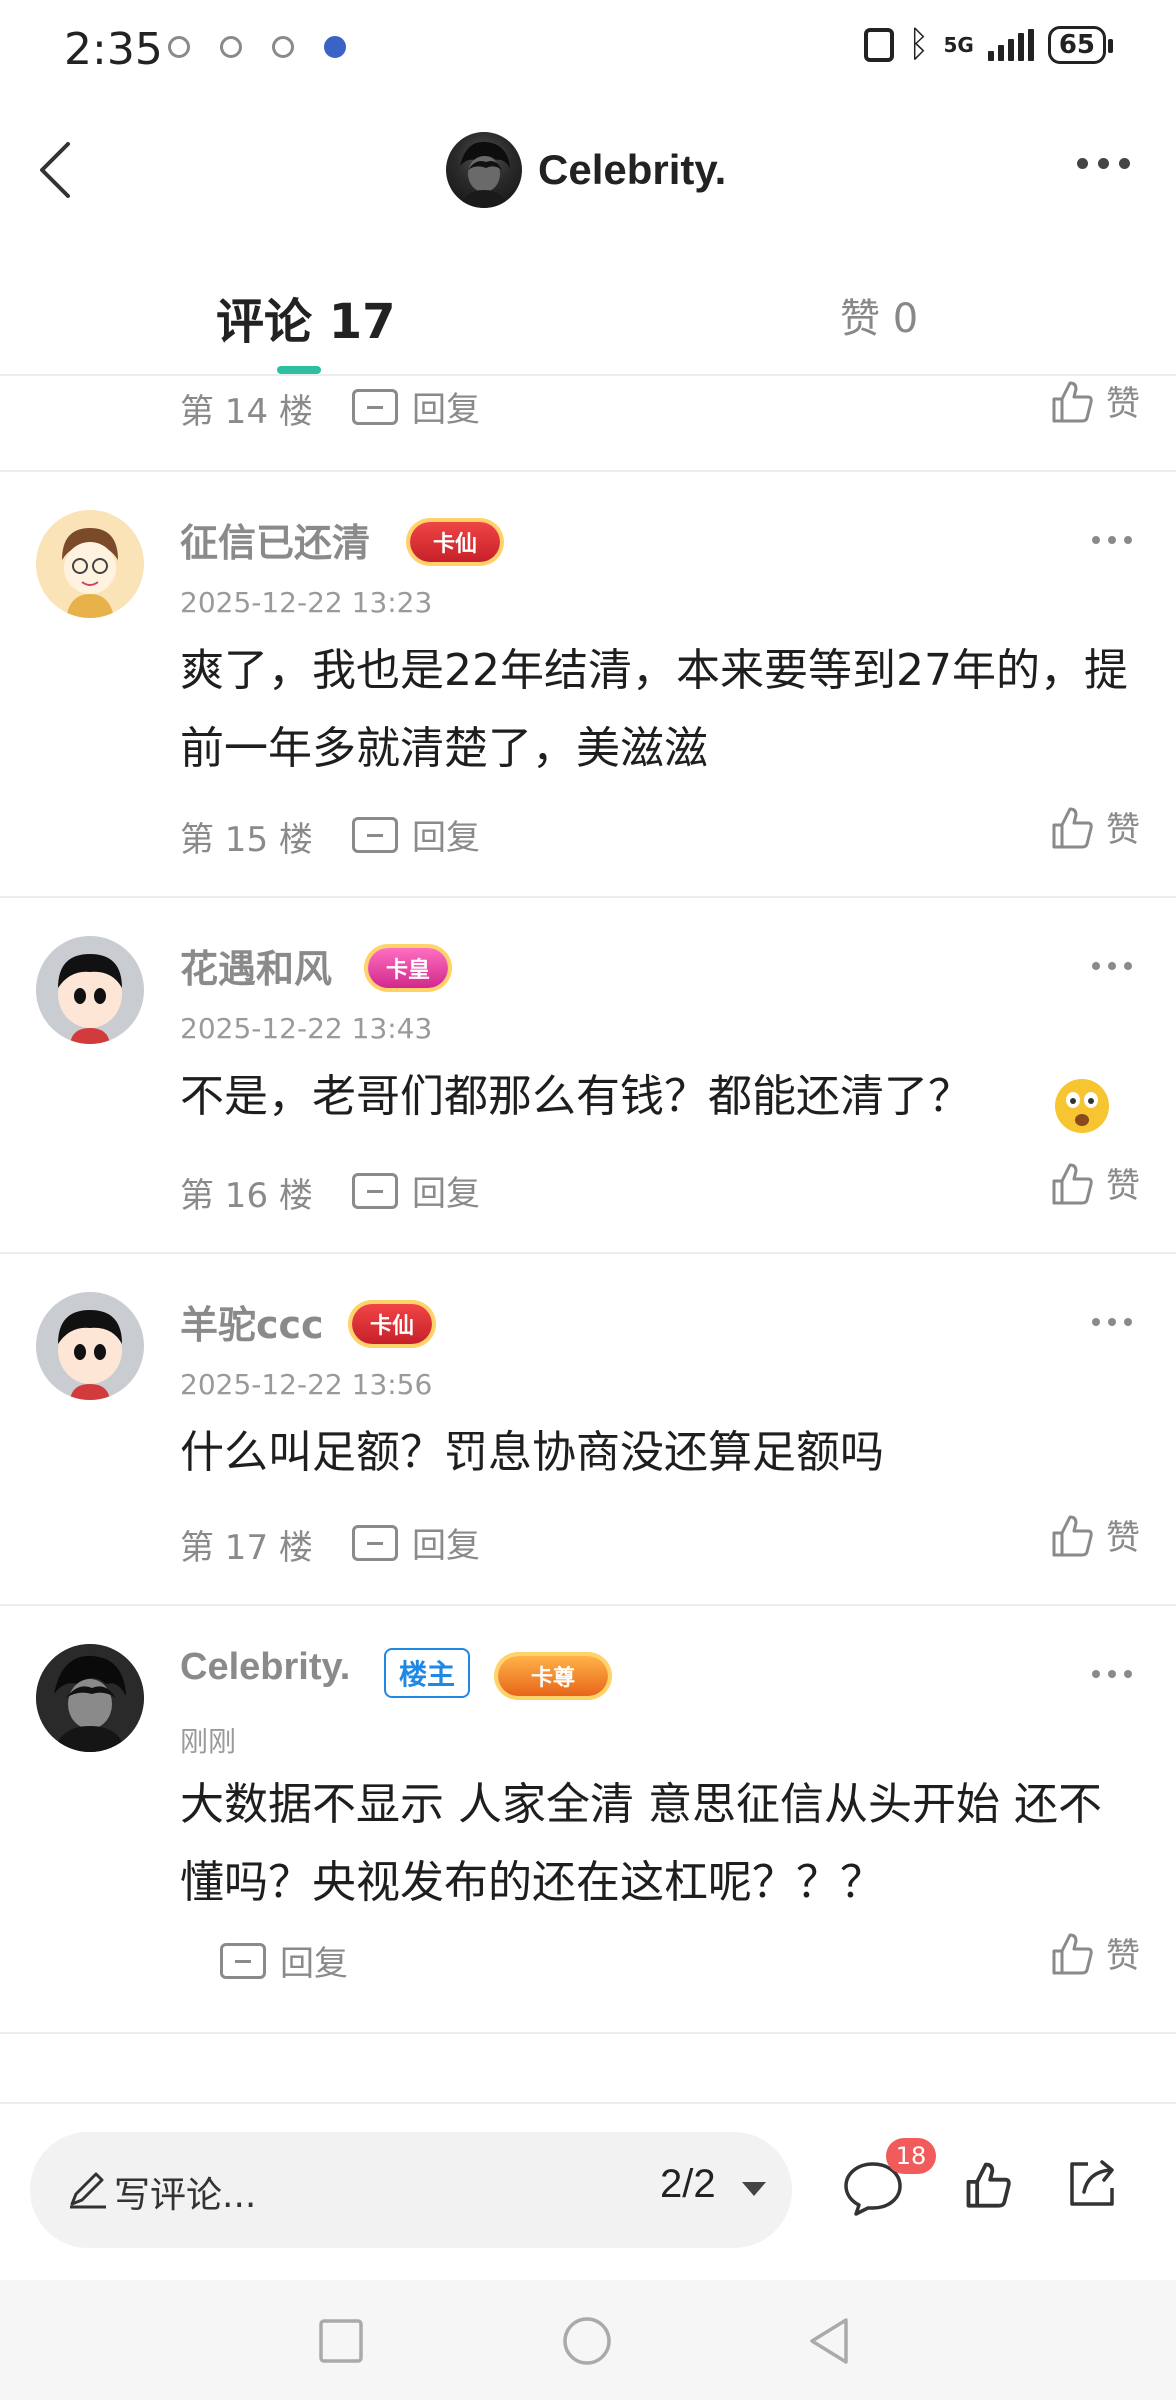 This screenshot has width=1176, height=2400. What do you see at coordinates (88, 2190) in the screenshot?
I see `pen-icon` at bounding box center [88, 2190].